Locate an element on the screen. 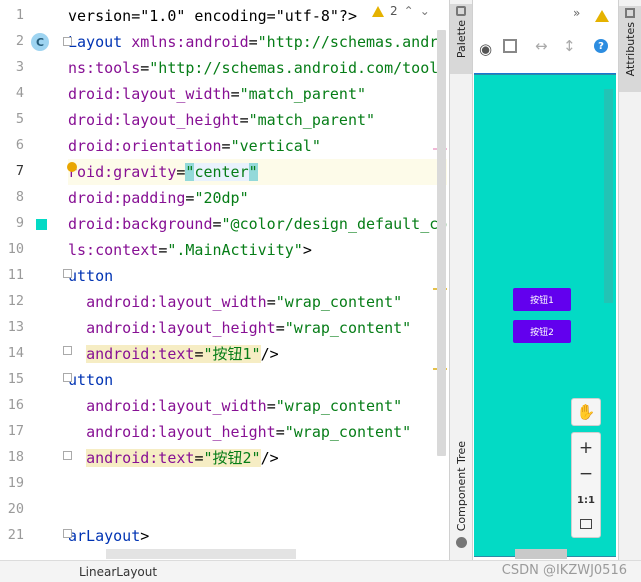 This screenshot has height=582, width=641. code-token: "按钮2" is located at coordinates (232, 458).